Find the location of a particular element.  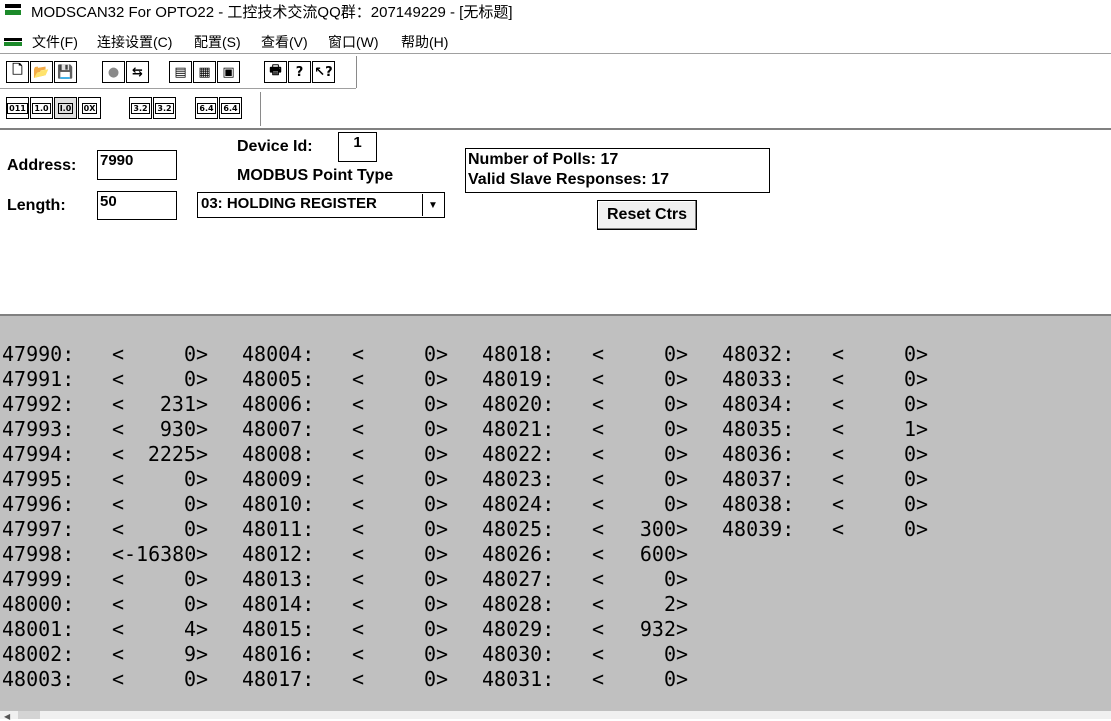

register-row: 48037: <0 > is located at coordinates (827, 479).